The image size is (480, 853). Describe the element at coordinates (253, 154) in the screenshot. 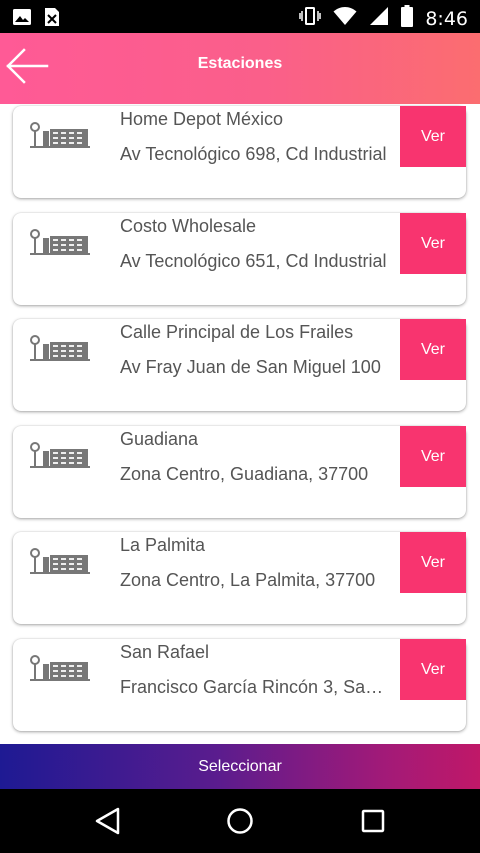

I see `station-address: Av Tecnológico 698, Cd Industrial` at that location.